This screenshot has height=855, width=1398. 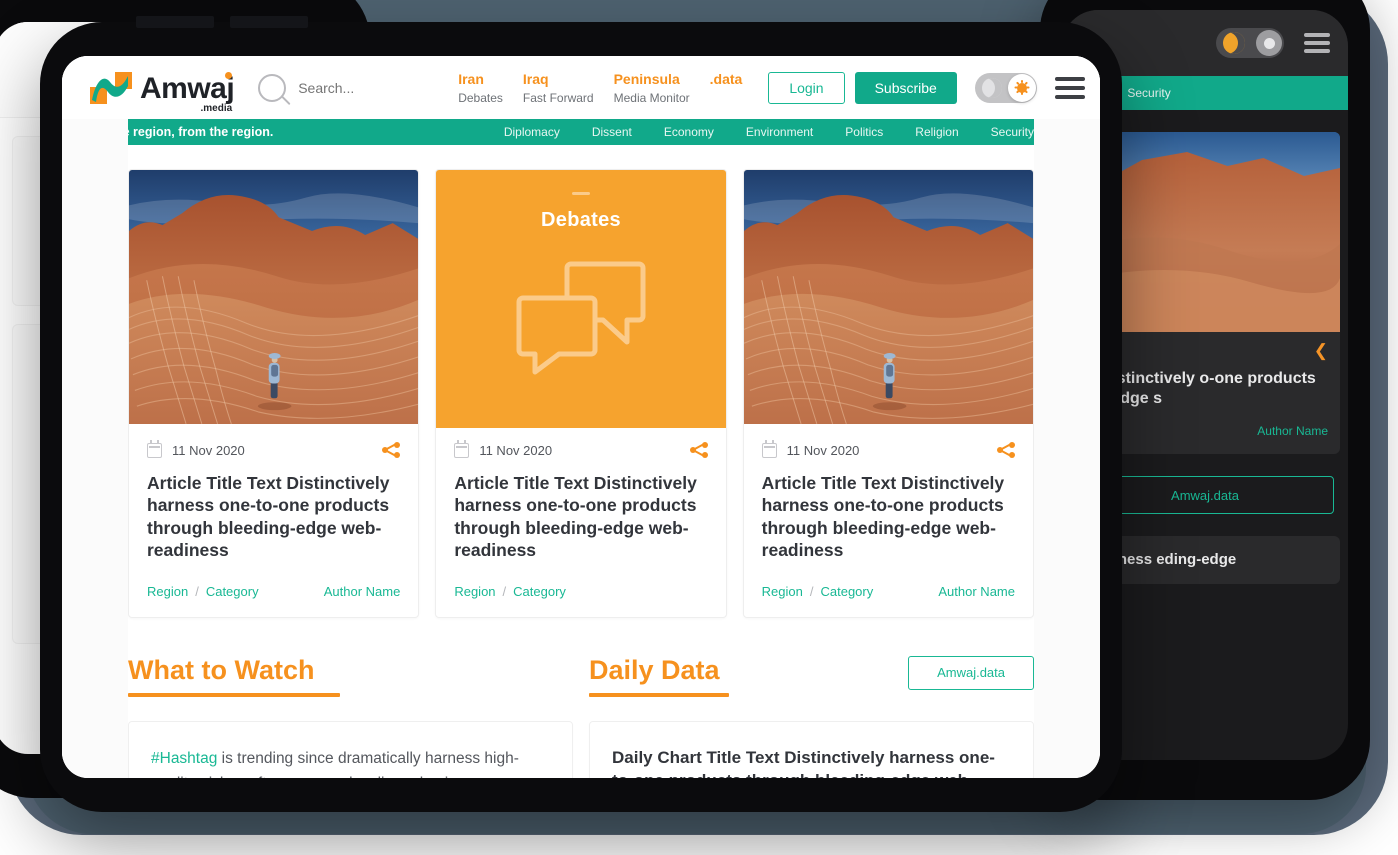 I want to click on article-photo-desert-wave, so click(x=888, y=299).